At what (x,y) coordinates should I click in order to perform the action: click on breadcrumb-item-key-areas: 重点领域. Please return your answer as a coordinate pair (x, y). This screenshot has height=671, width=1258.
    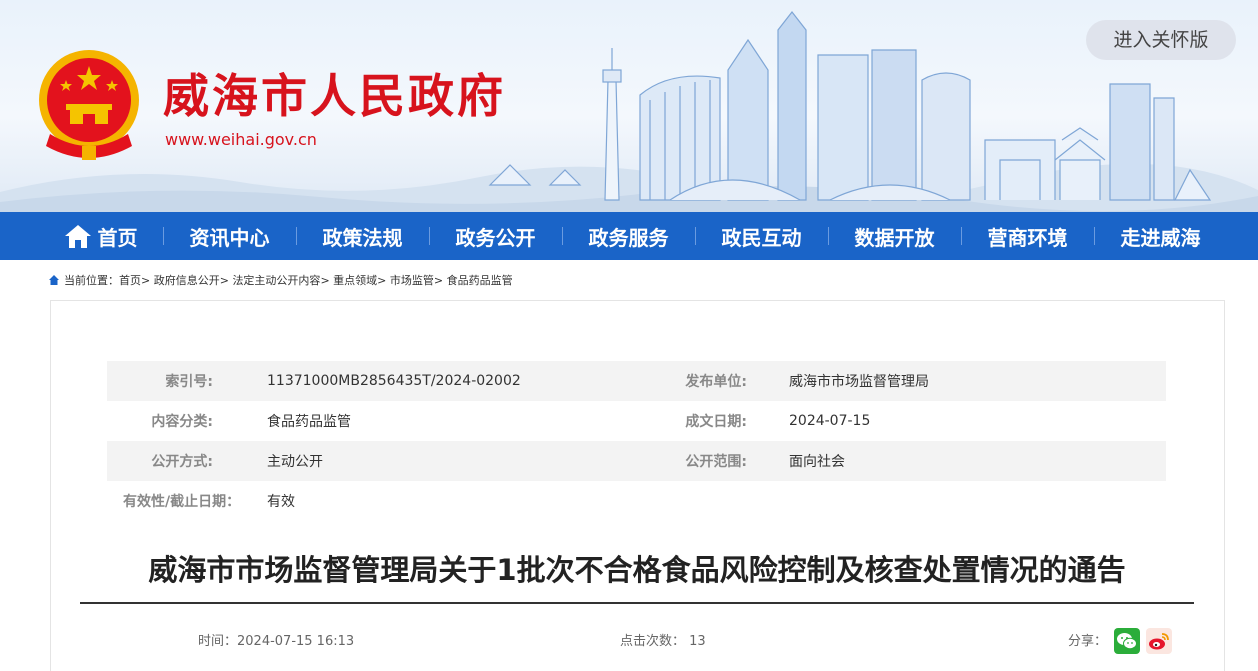
    Looking at the image, I should click on (355, 280).